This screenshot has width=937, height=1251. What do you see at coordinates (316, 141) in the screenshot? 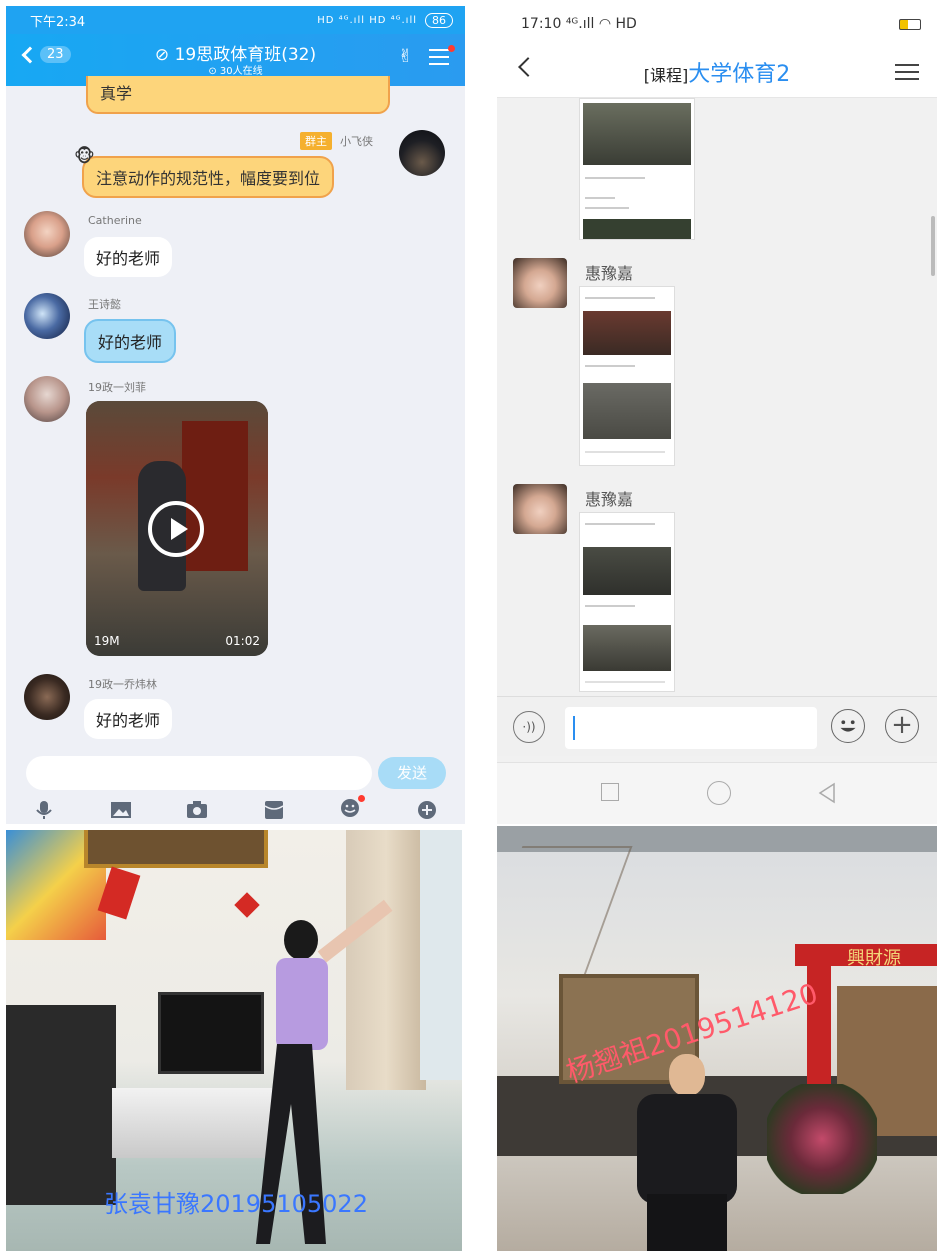
I see `group-owner-tag: 群主` at bounding box center [316, 141].